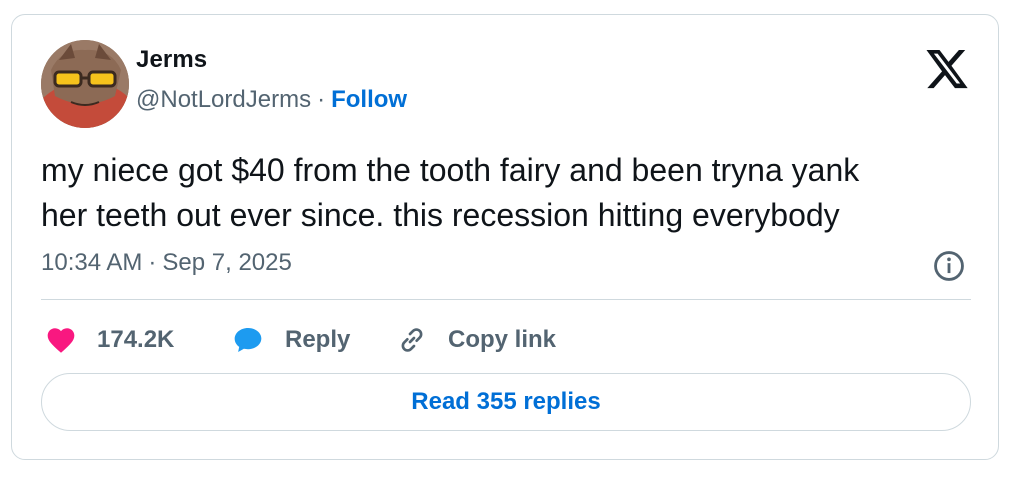  Describe the element at coordinates (248, 340) in the screenshot. I see `speech-bubble-icon` at that location.